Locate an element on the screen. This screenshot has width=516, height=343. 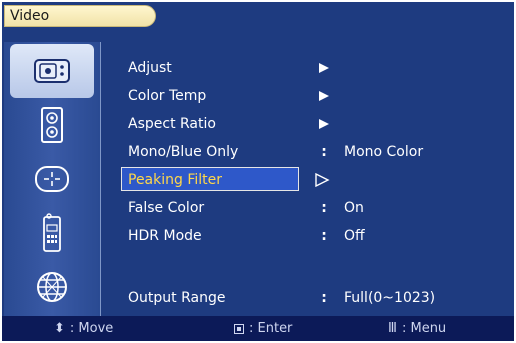
sidebar-item-remote is located at coordinates (52, 233).